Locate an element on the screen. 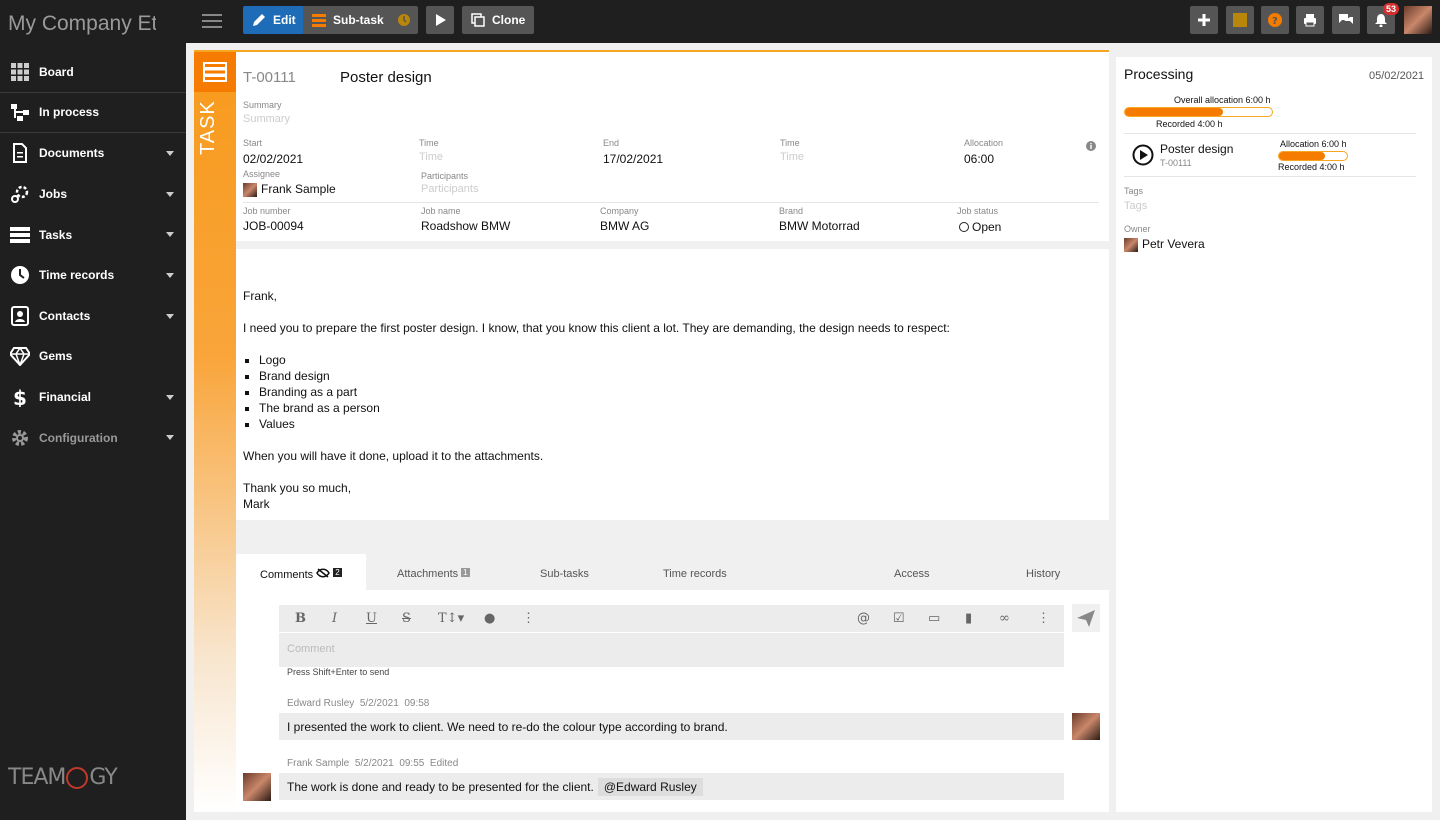  user-avatar is located at coordinates (1418, 20).